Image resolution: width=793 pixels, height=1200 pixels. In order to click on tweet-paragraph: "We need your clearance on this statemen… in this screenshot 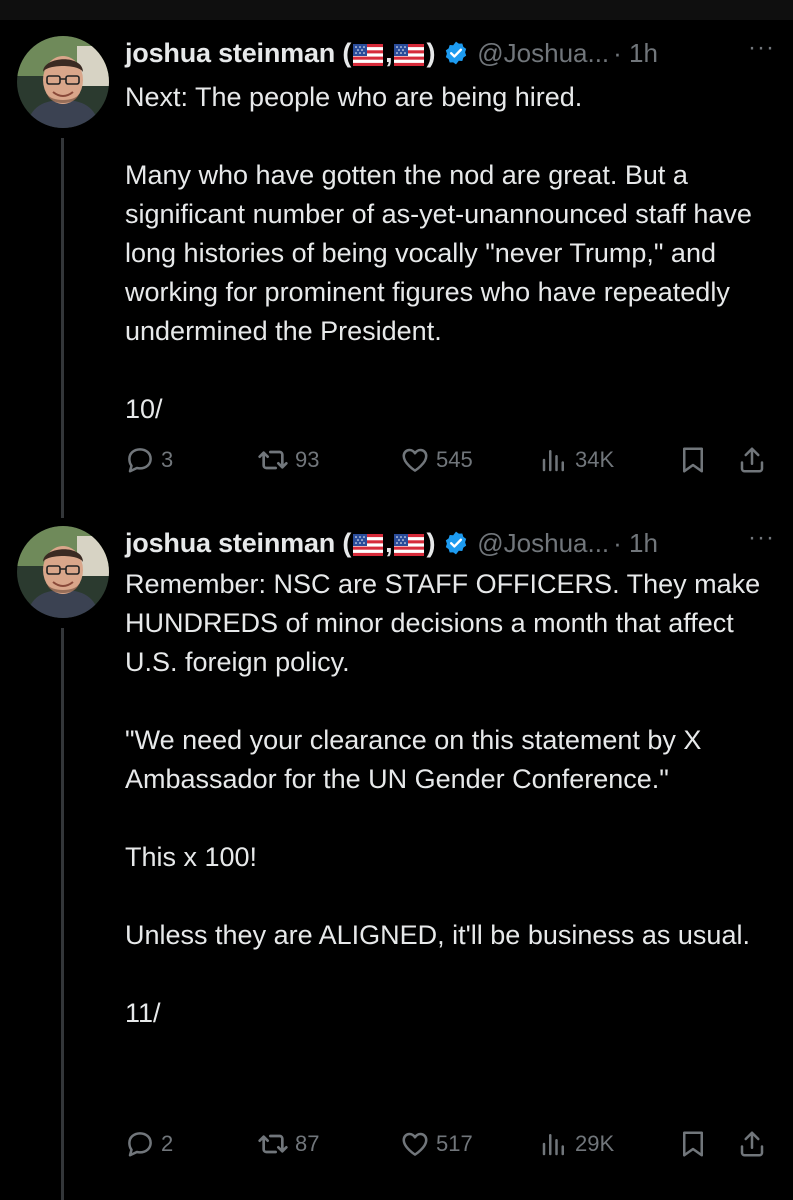, I will do `click(413, 759)`.